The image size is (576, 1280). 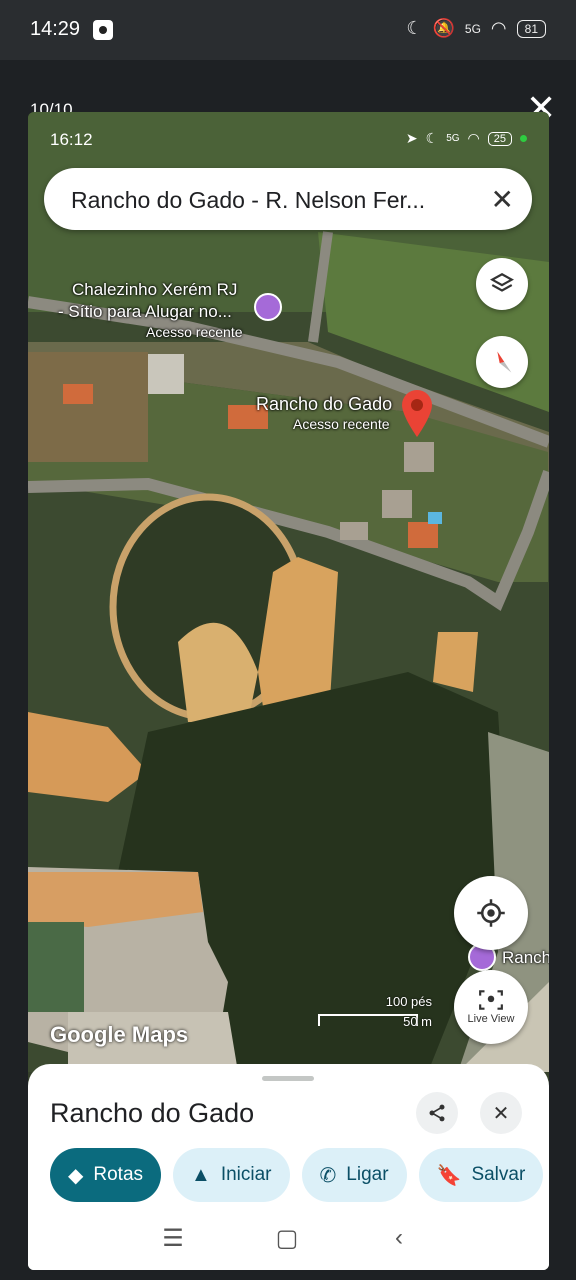 I want to click on sheet-drag-handle, so click(x=288, y=1078).